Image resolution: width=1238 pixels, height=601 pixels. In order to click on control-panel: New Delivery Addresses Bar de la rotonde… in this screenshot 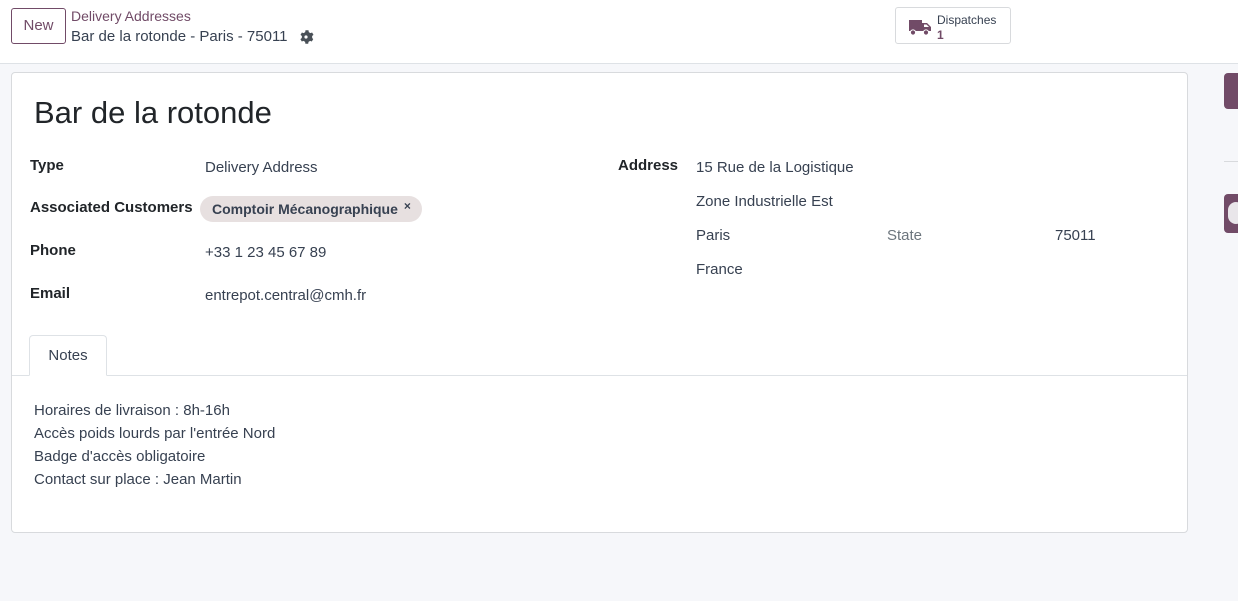, I will do `click(619, 32)`.